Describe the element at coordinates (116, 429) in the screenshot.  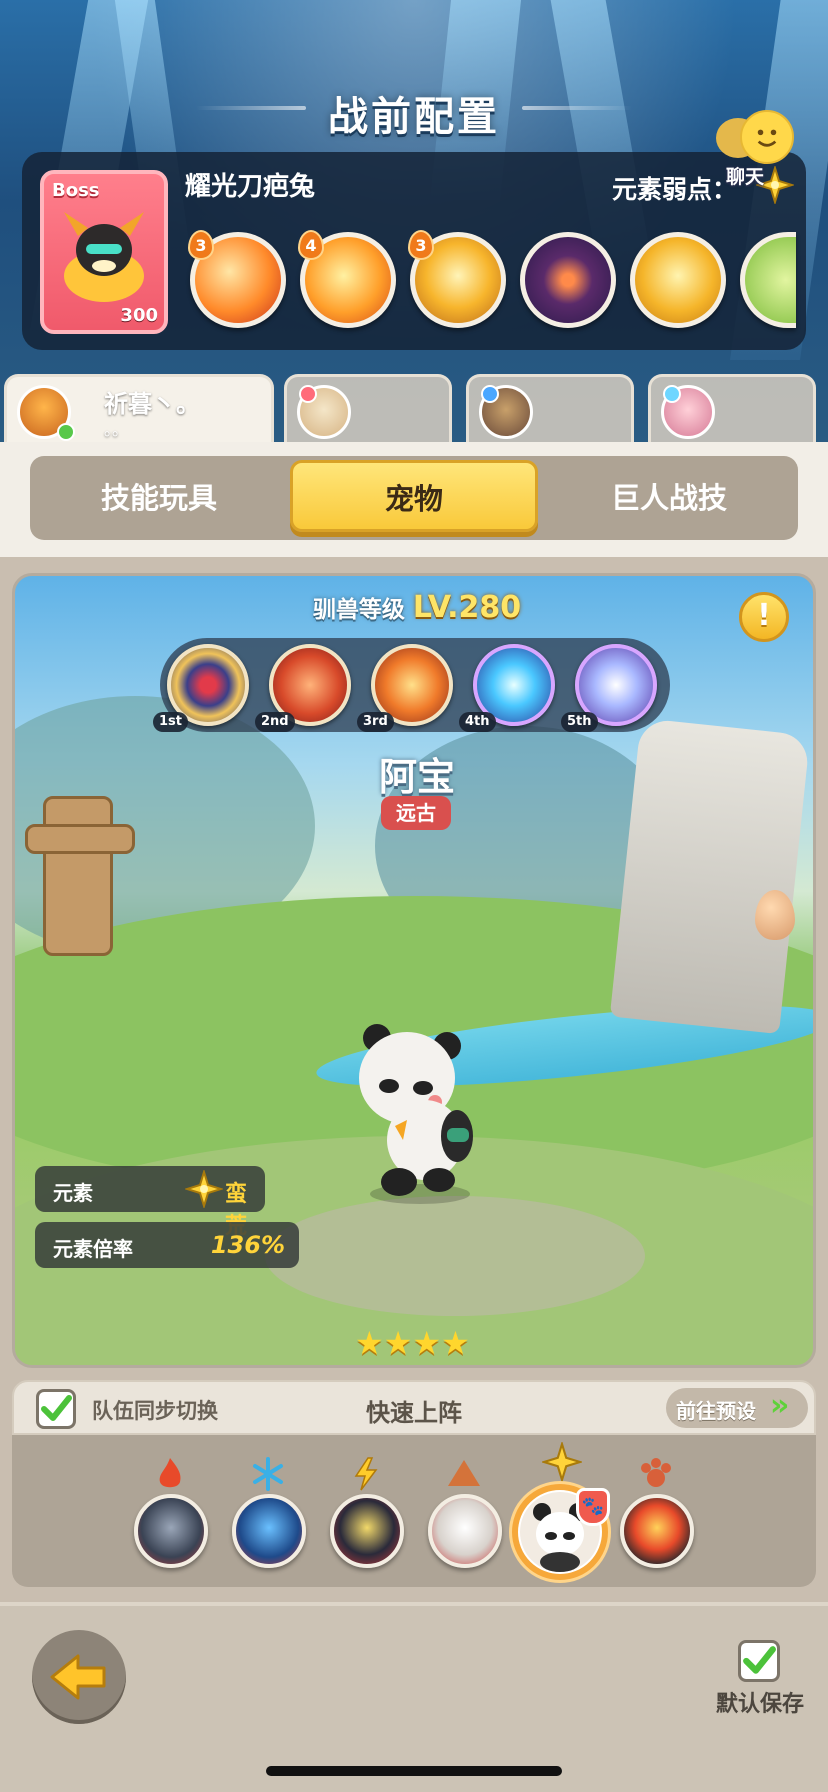
I see `player-subtitle: 。。` at that location.